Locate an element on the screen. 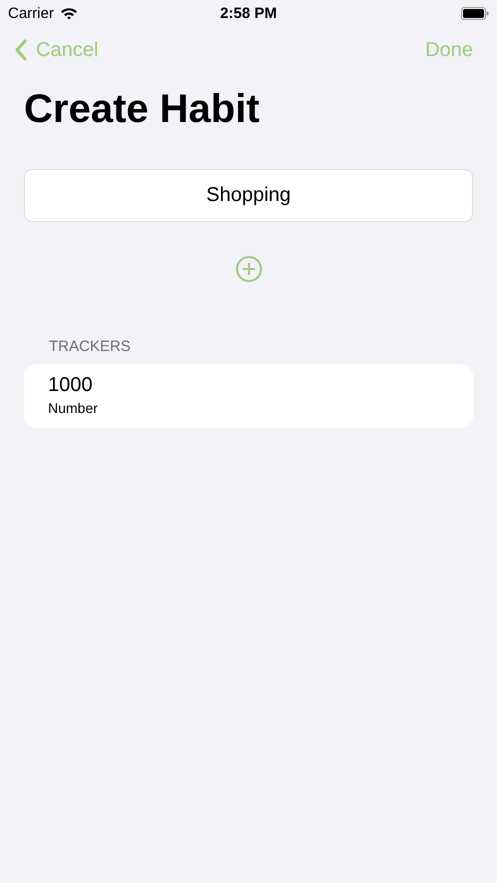 This screenshot has width=497, height=883. clock-time: 2:58 PM is located at coordinates (248, 13).